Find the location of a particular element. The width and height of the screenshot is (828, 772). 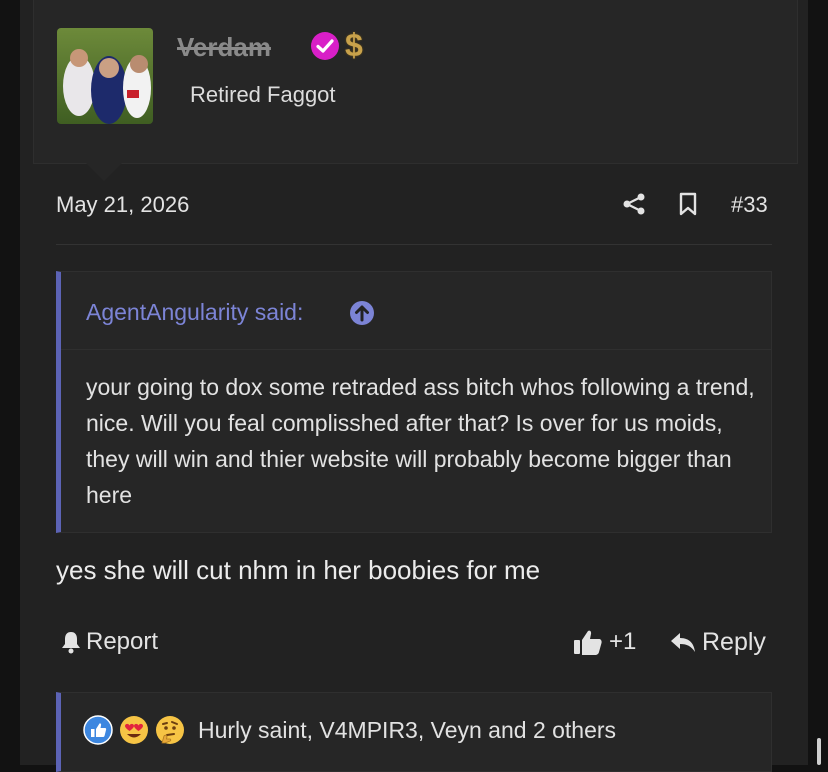

thumbs-up-icon is located at coordinates (588, 642).